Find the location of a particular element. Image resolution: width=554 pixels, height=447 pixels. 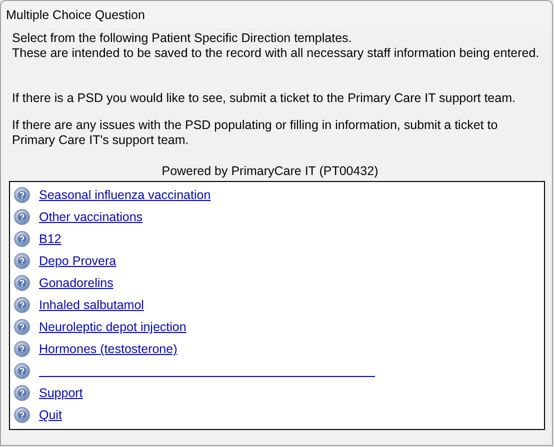

option-link: B12 is located at coordinates (50, 239).